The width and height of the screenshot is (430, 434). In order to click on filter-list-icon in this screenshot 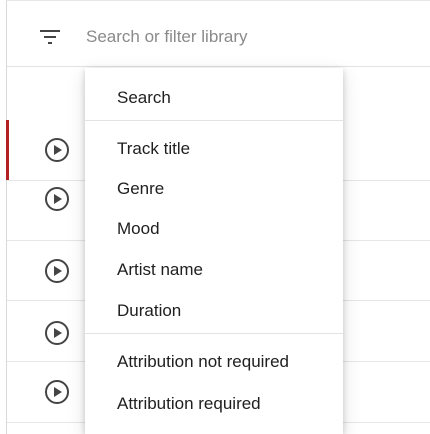, I will do `click(51, 38)`.